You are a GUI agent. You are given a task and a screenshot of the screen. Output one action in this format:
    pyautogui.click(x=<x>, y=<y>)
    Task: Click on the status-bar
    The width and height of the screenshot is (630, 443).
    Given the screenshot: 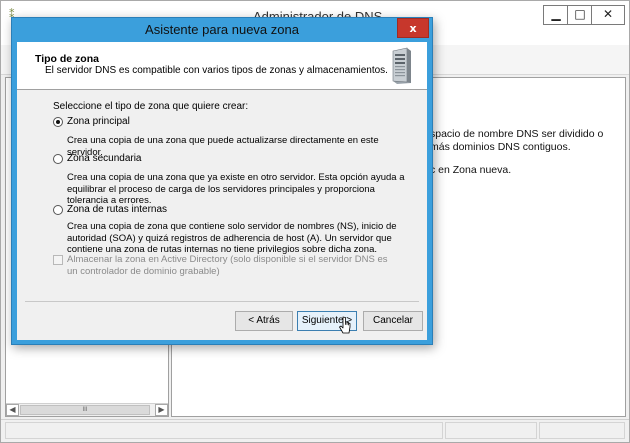 What is the action you would take?
    pyautogui.click(x=315, y=430)
    